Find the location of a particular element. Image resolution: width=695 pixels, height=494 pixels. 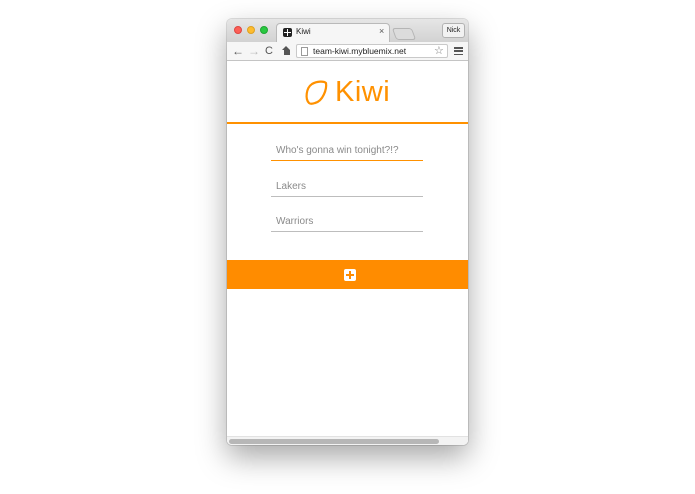

option-two-input is located at coordinates (347, 222).